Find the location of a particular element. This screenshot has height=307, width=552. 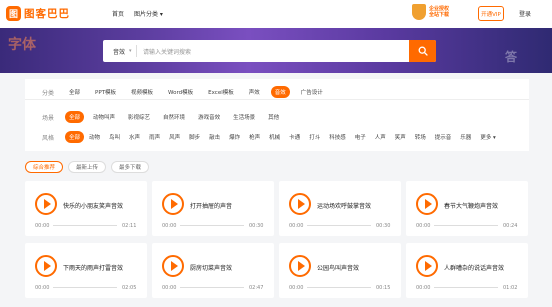

filter-style-6: 脚步 is located at coordinates (194, 137).